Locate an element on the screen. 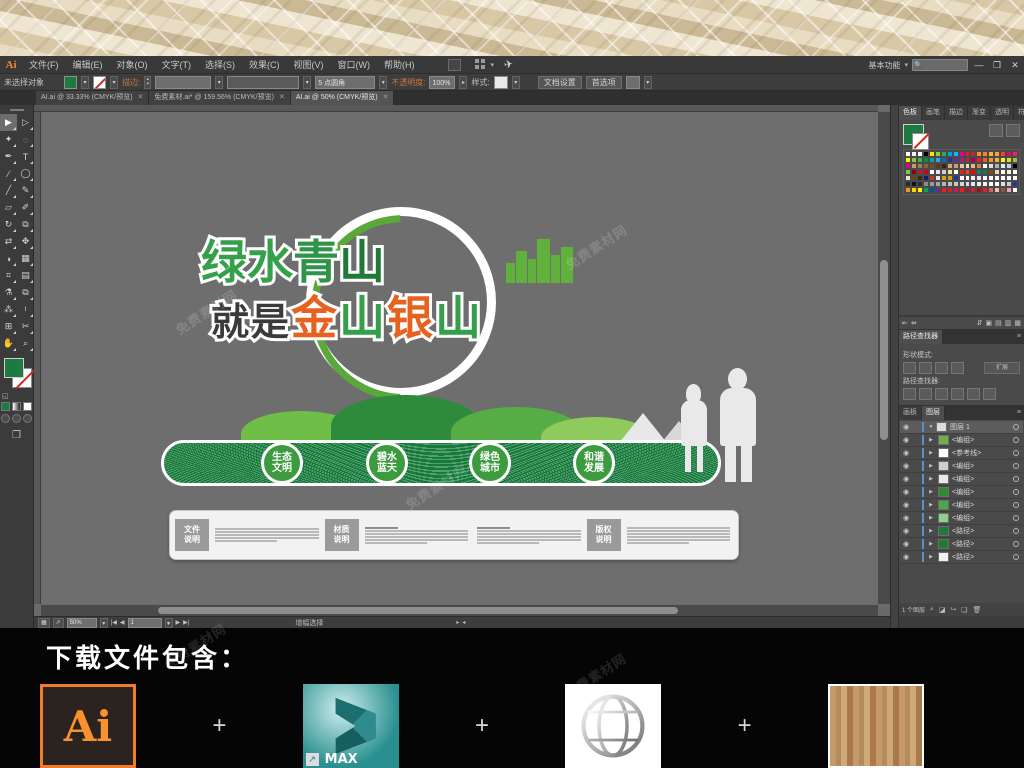 The image size is (1024, 768). grid-view-icon is located at coordinates (1013, 130).